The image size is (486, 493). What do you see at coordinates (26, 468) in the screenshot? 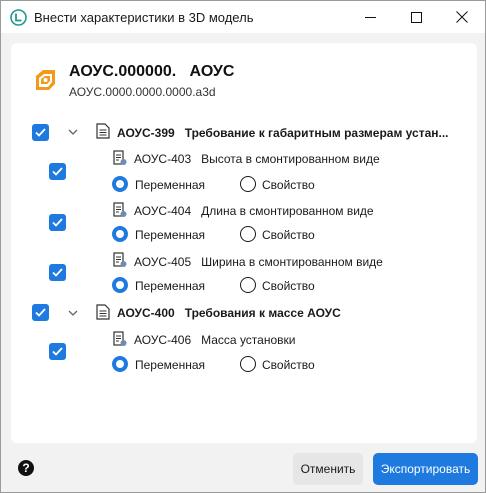
I see `help-icon: ?` at bounding box center [26, 468].